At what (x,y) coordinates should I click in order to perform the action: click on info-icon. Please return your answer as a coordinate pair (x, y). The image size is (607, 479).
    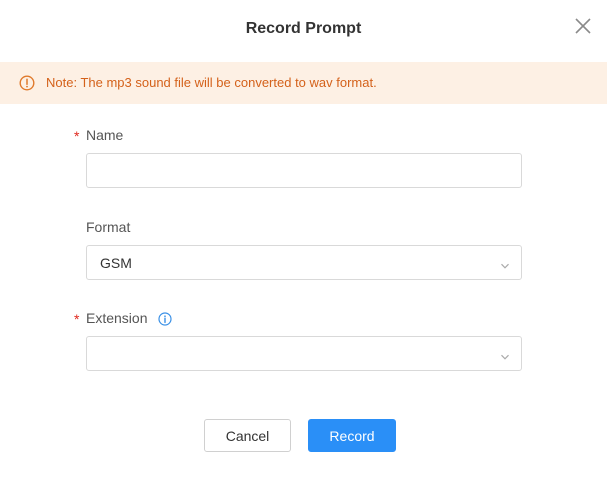
    Looking at the image, I should click on (165, 319).